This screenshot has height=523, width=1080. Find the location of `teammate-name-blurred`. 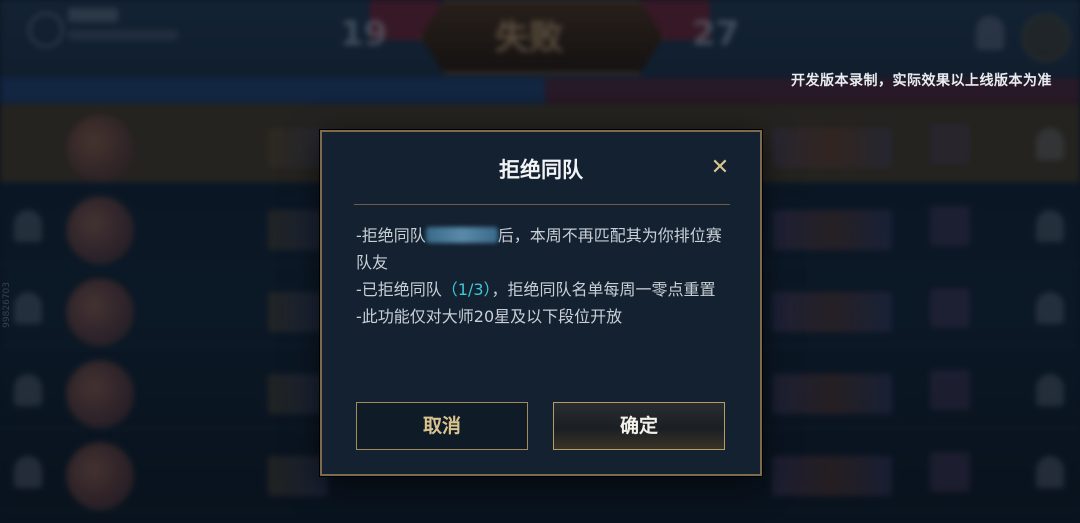

teammate-name-blurred is located at coordinates (461, 235).